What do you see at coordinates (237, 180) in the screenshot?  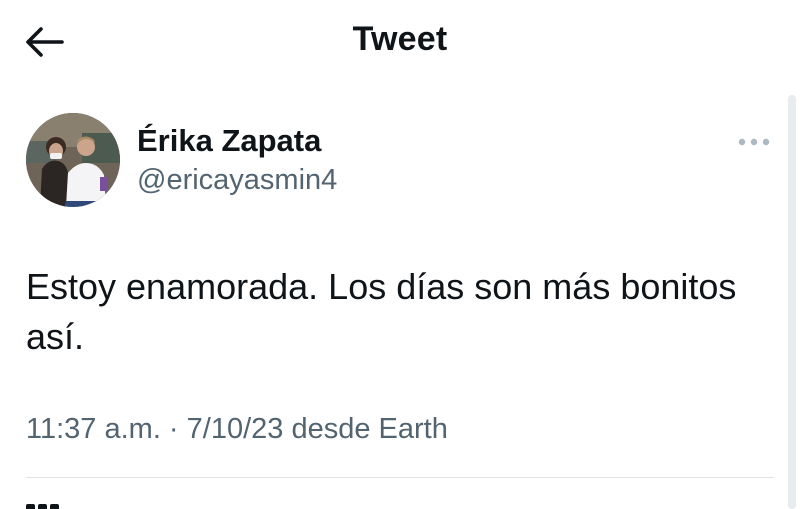 I see `author-handle: @ericayasmin4` at bounding box center [237, 180].